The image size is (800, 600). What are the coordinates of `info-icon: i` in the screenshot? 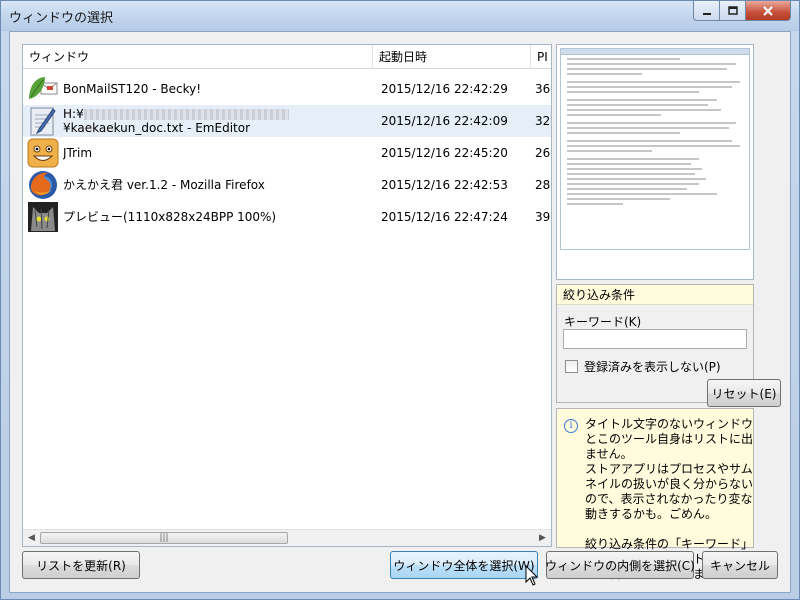 It's located at (571, 426).